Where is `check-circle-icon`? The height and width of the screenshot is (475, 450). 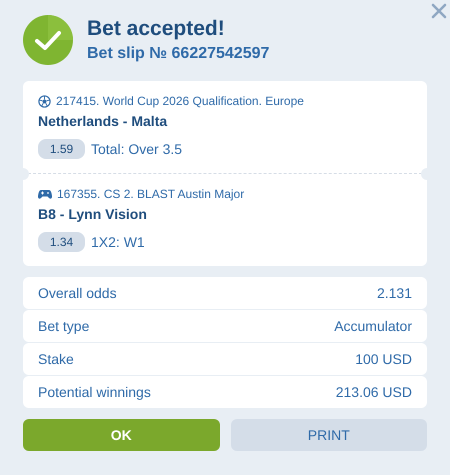
check-circle-icon is located at coordinates (48, 40).